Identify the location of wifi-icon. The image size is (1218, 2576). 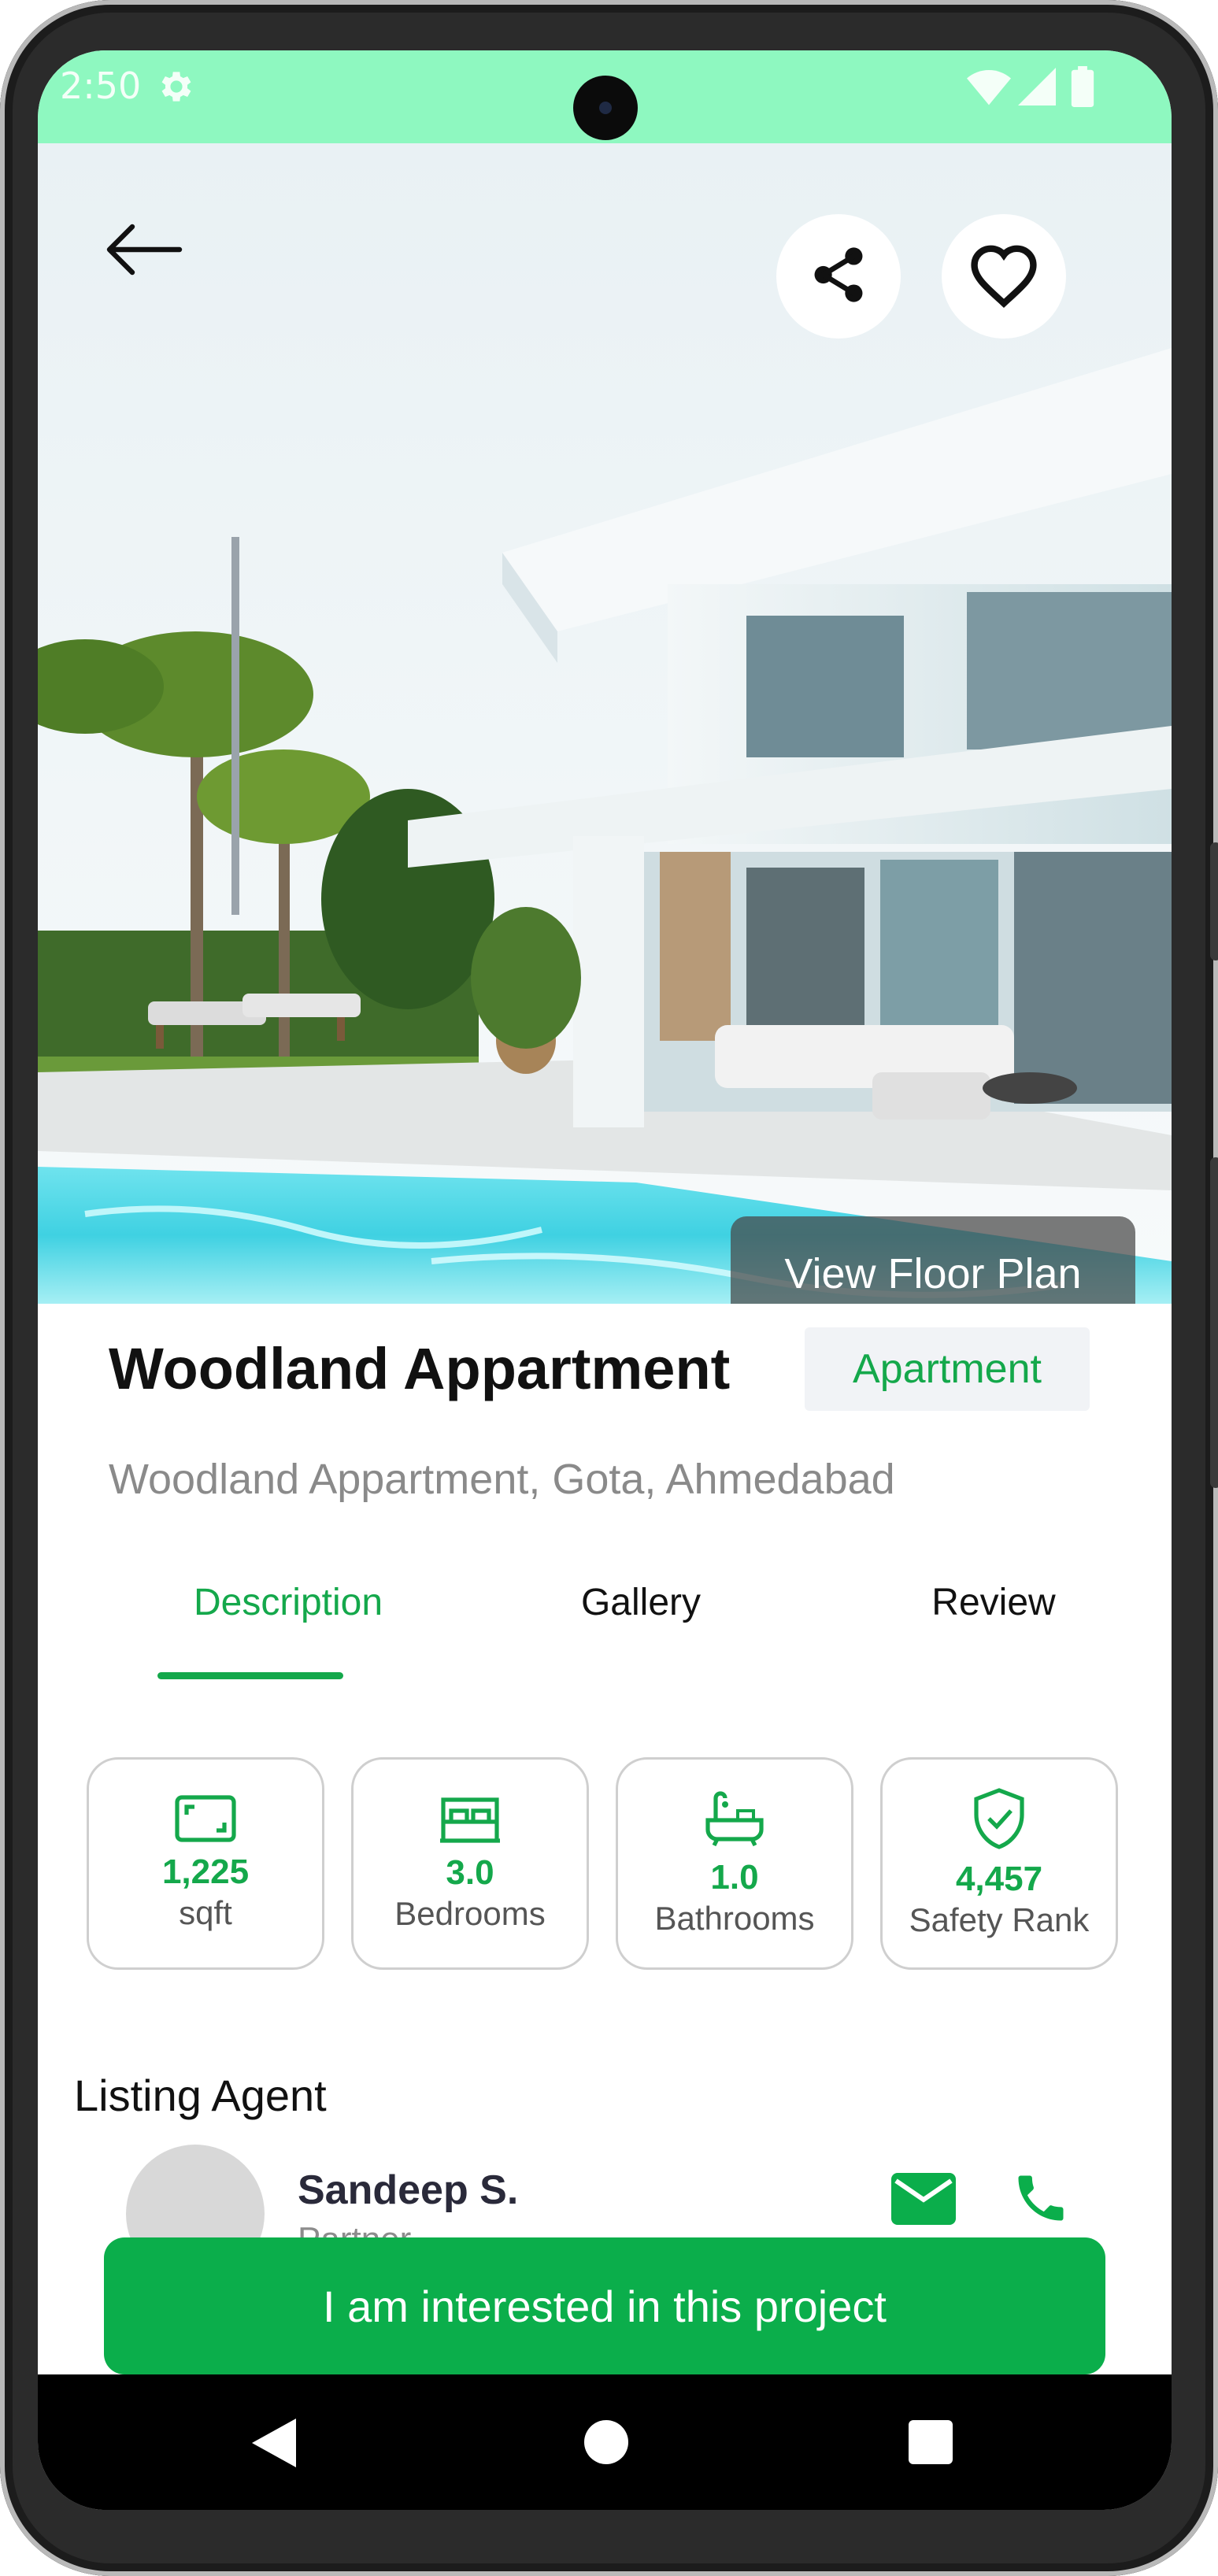
(989, 88).